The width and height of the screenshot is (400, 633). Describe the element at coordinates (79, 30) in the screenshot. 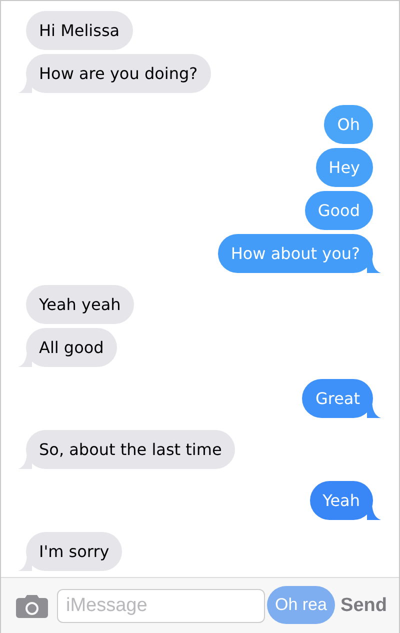

I see `message-bubble: Hi Melissa` at that location.